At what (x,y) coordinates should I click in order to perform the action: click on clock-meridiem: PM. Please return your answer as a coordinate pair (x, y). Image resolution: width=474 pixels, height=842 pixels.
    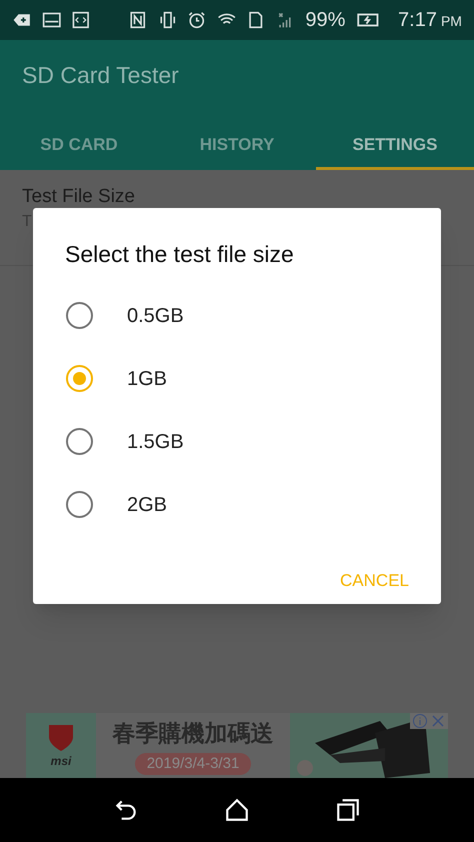
    Looking at the image, I should click on (451, 21).